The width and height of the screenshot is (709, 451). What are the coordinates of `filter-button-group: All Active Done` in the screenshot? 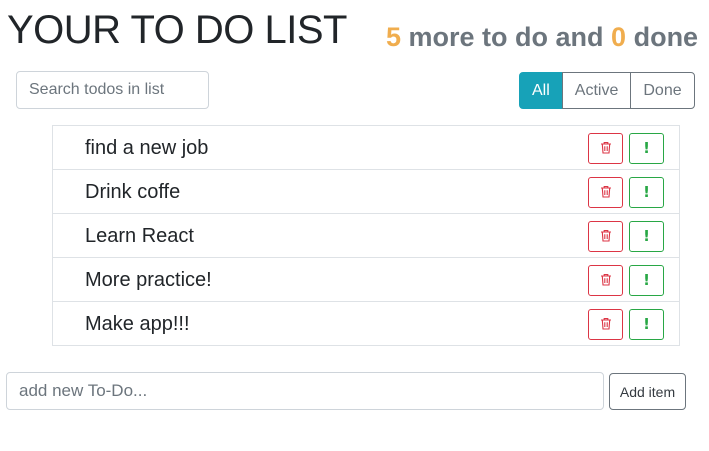 It's located at (607, 90).